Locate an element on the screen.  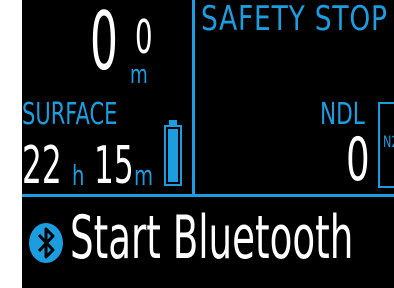
battery-icon is located at coordinates (173, 153).